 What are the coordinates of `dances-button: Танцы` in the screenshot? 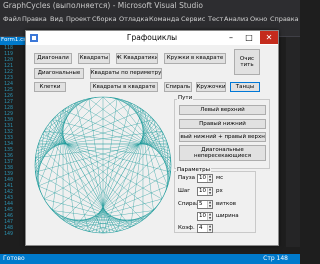 It's located at (245, 87).